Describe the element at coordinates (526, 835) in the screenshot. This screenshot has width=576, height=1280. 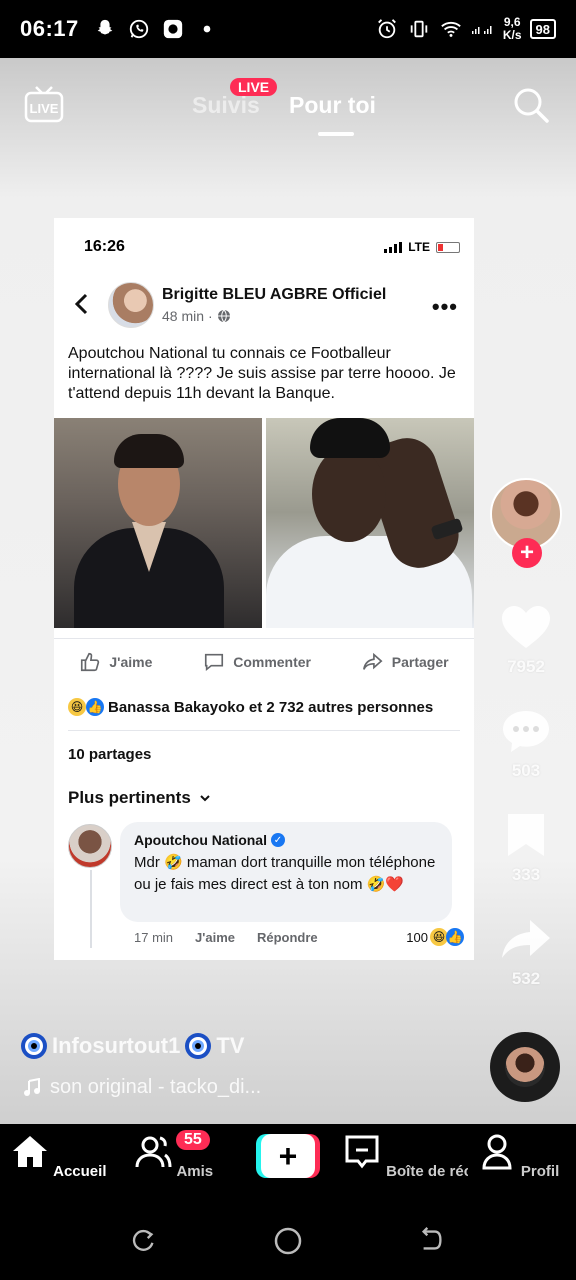
I see `bookmark-icon` at that location.